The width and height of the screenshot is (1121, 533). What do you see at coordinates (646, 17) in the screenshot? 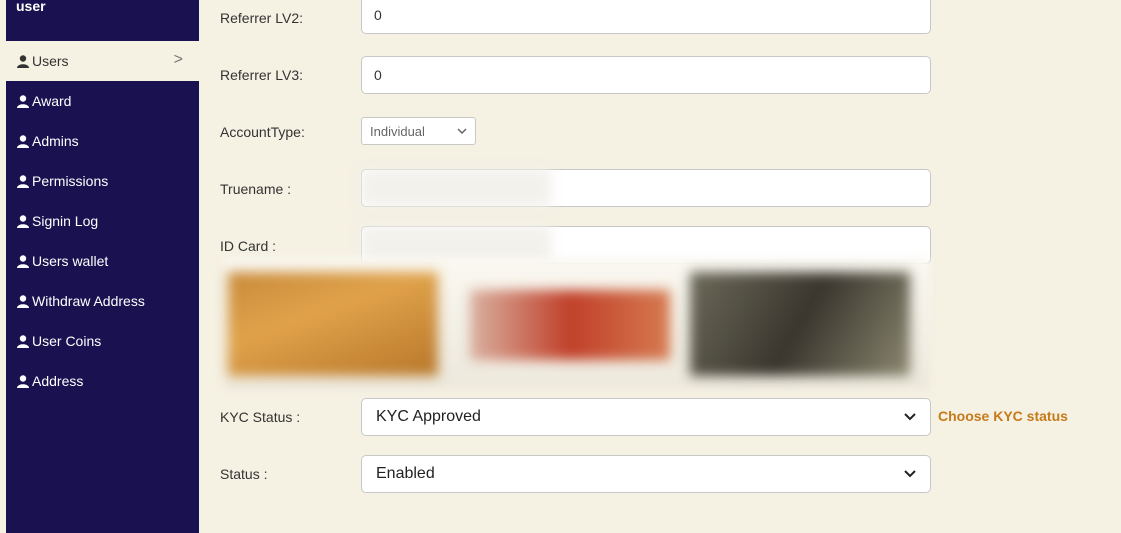
I see `referrer-lv2-input: 0` at bounding box center [646, 17].